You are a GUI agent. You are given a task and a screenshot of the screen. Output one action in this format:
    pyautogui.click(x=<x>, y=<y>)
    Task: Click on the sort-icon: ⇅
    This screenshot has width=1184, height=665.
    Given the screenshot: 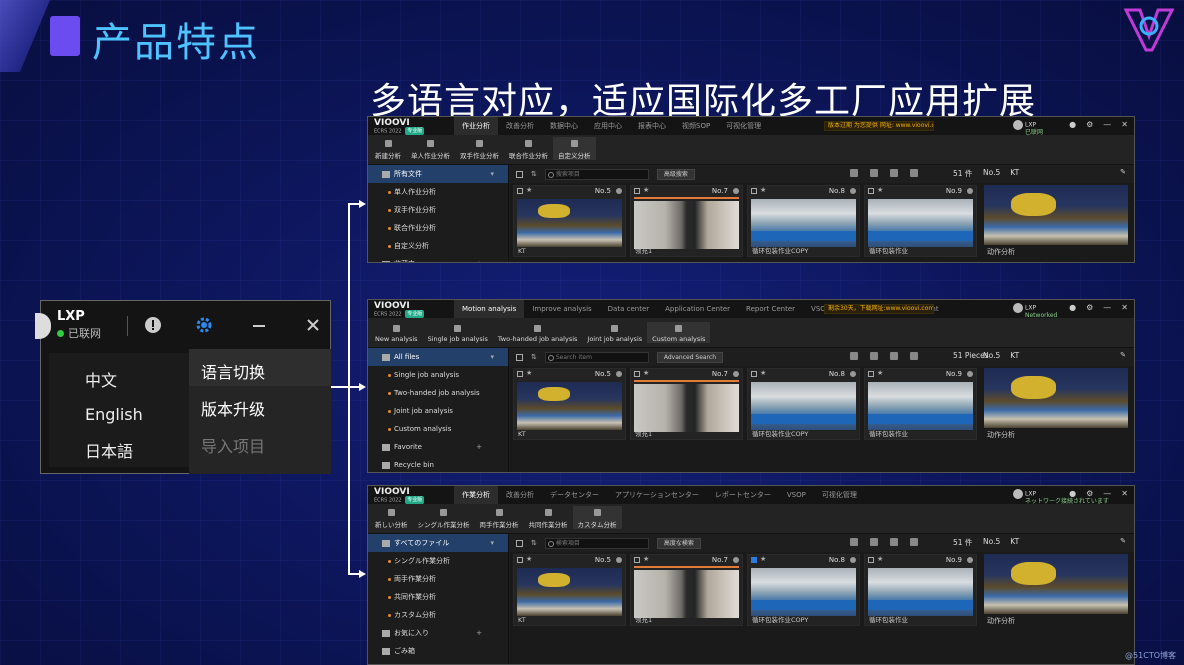 What is the action you would take?
    pyautogui.click(x=534, y=357)
    